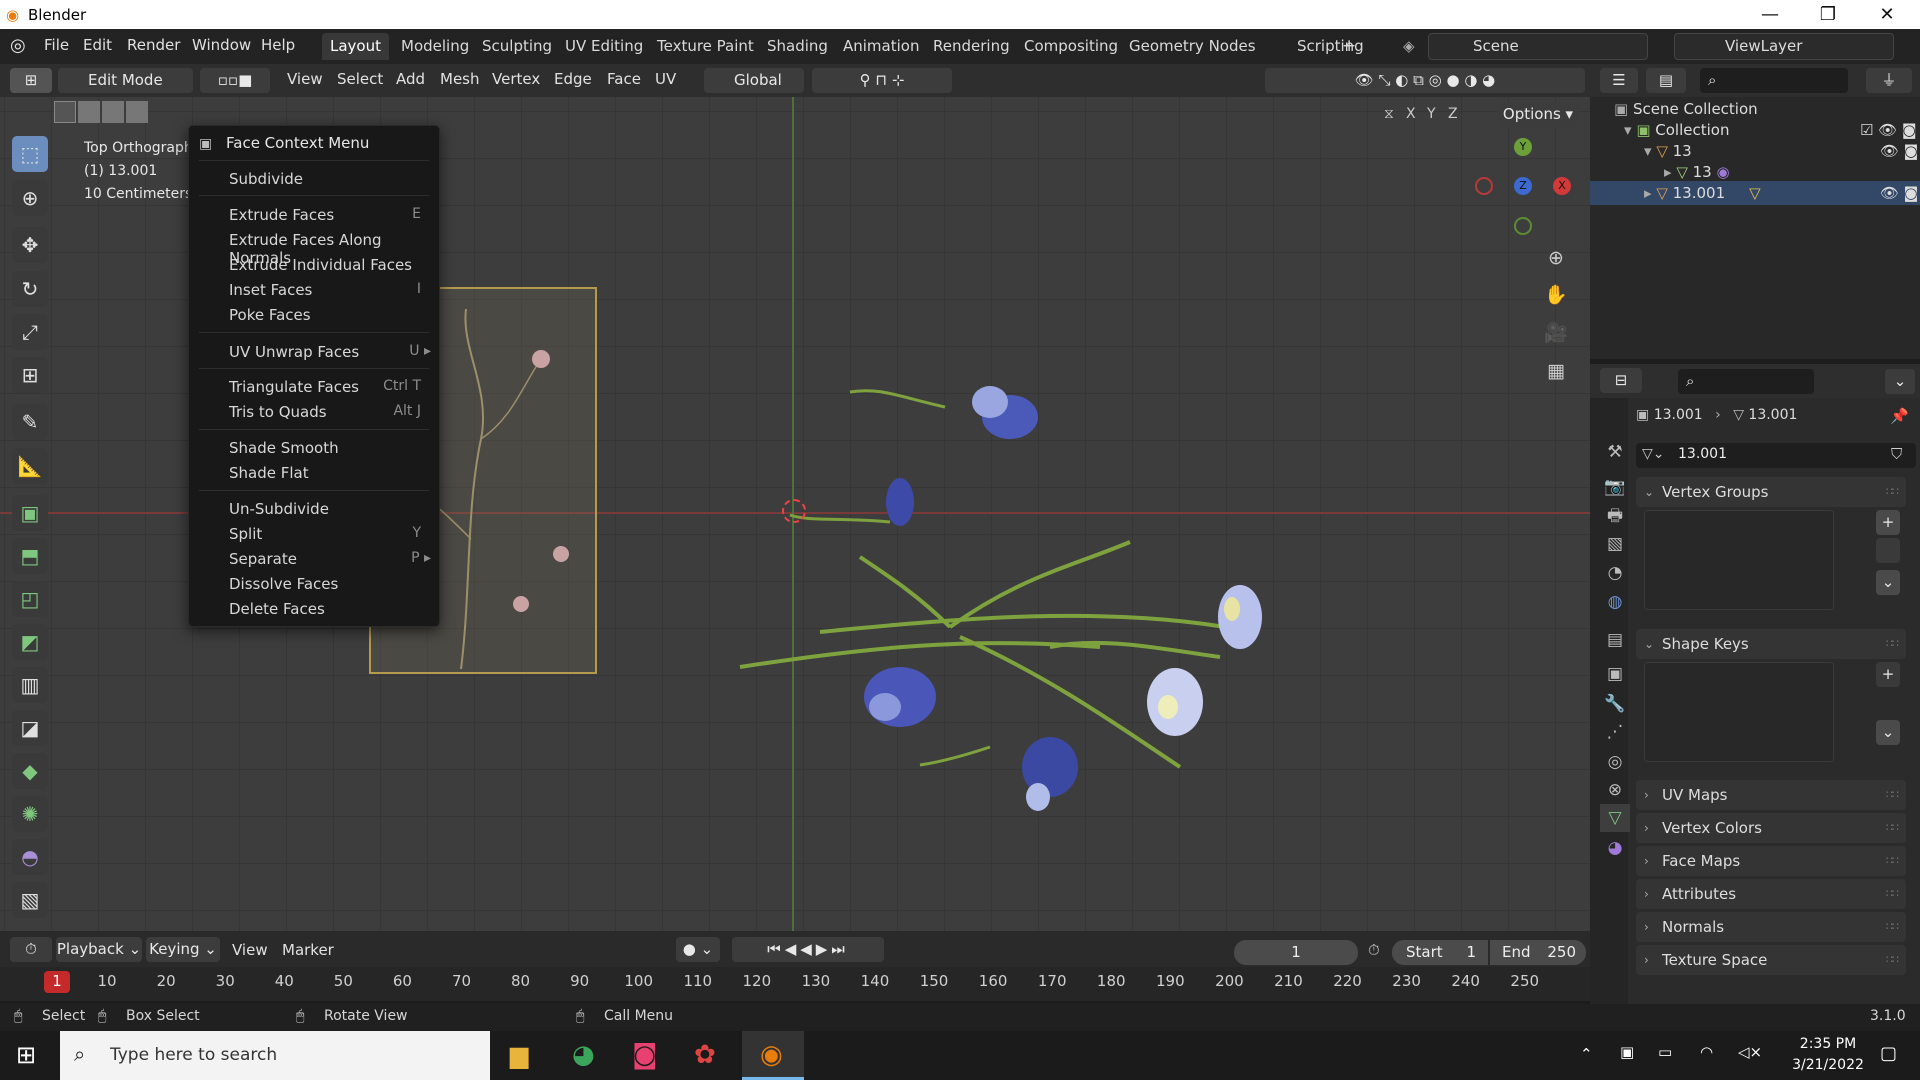 The width and height of the screenshot is (1920, 1080). Describe the element at coordinates (277, 609) in the screenshot. I see `menu-item-delete-faces: Delete Faces` at that location.